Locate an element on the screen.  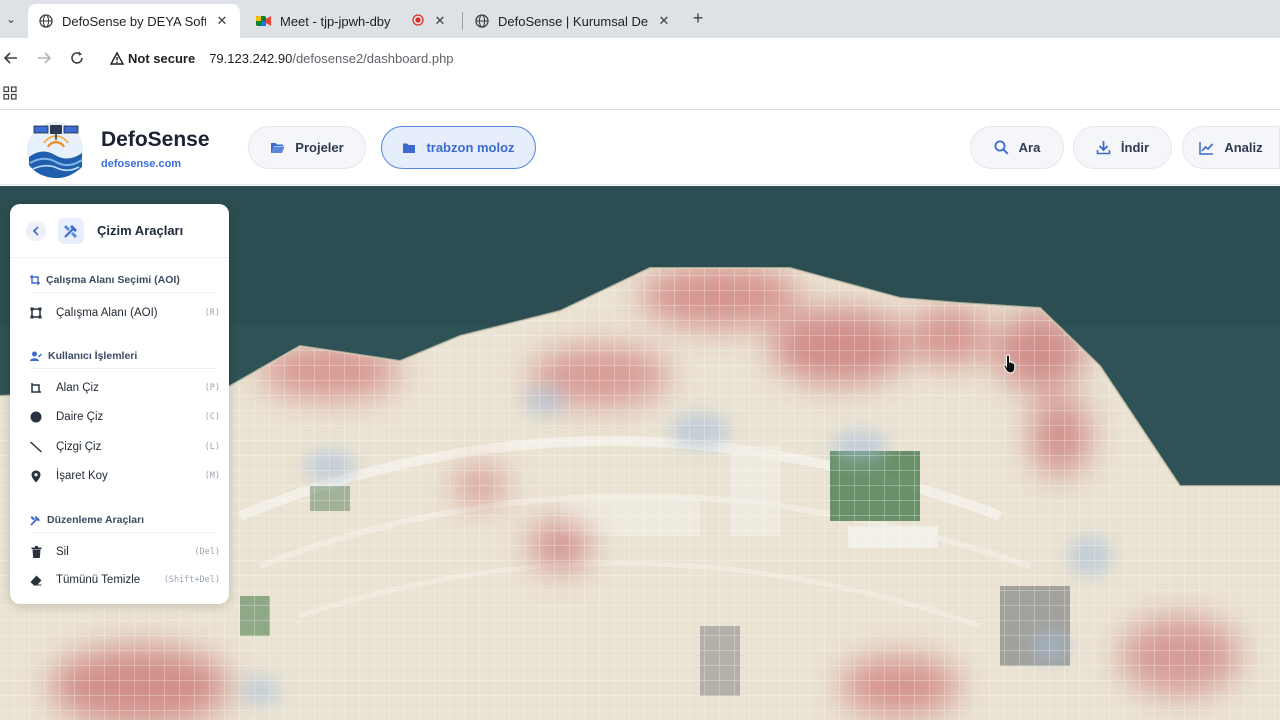
tool-label: Çalışma Alanı (AOI) is located at coordinates (107, 313).